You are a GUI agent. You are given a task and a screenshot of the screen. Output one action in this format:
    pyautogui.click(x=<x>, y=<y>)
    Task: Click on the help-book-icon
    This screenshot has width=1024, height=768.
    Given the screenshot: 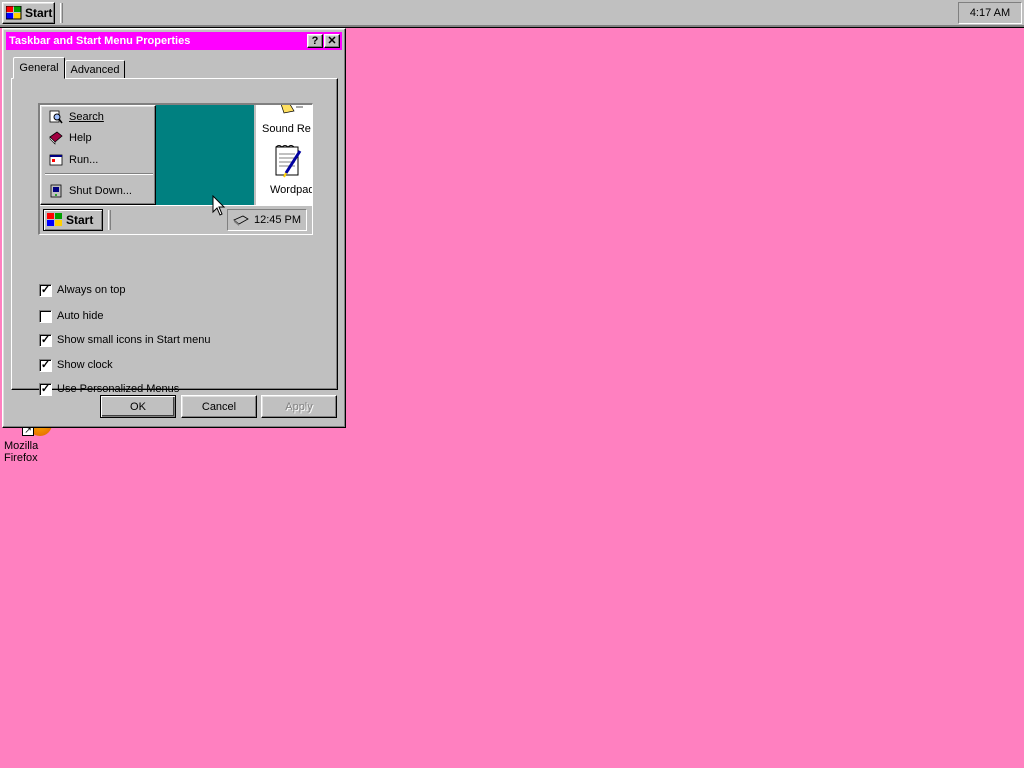 What is the action you would take?
    pyautogui.click(x=56, y=138)
    